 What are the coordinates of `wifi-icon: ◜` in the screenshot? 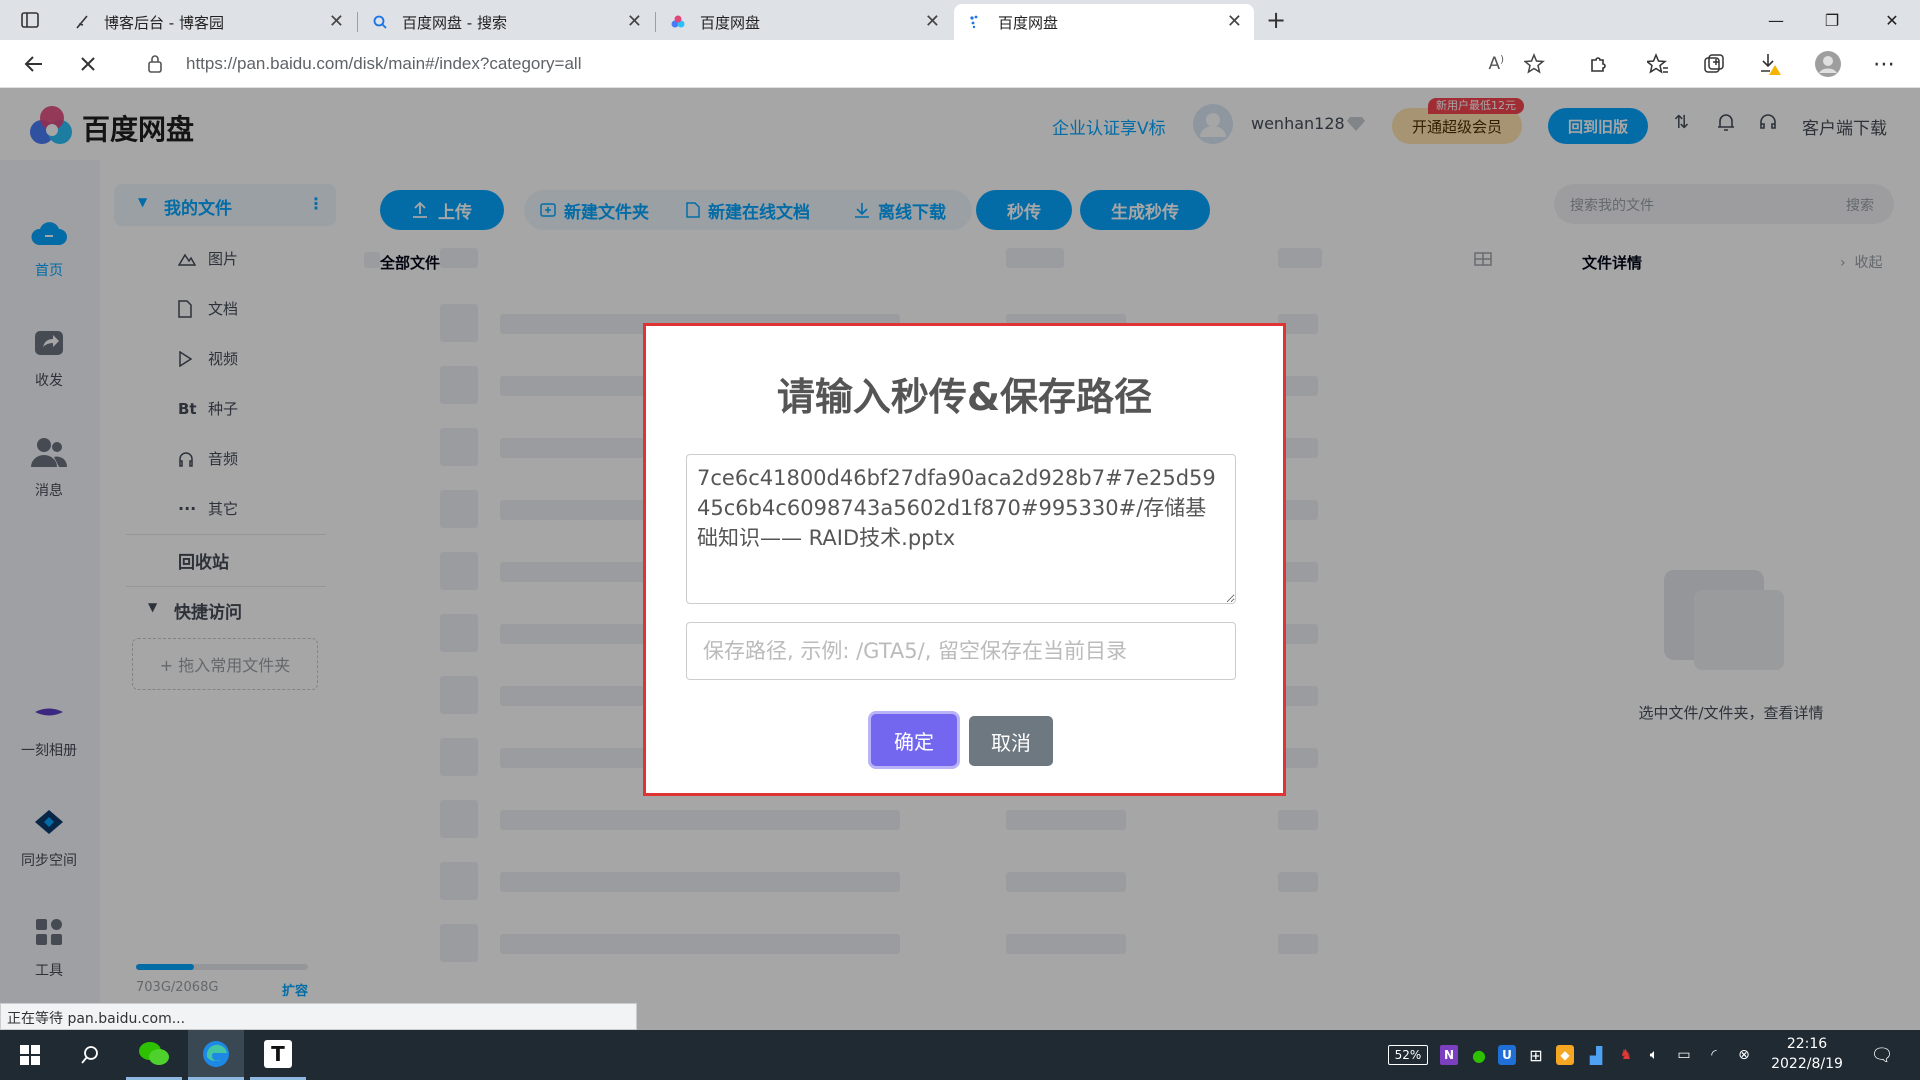 It's located at (1714, 1055).